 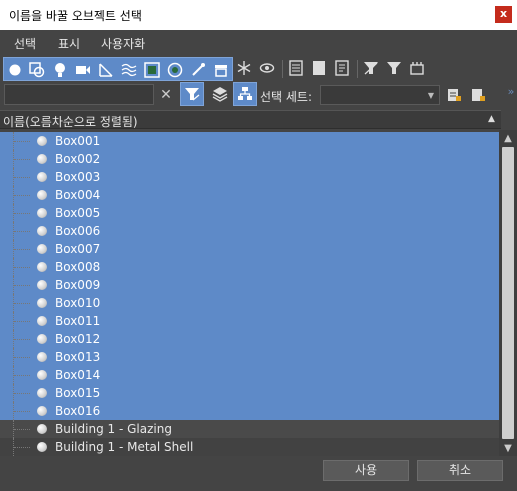 I want to click on helpers-icon, so click(x=106, y=70).